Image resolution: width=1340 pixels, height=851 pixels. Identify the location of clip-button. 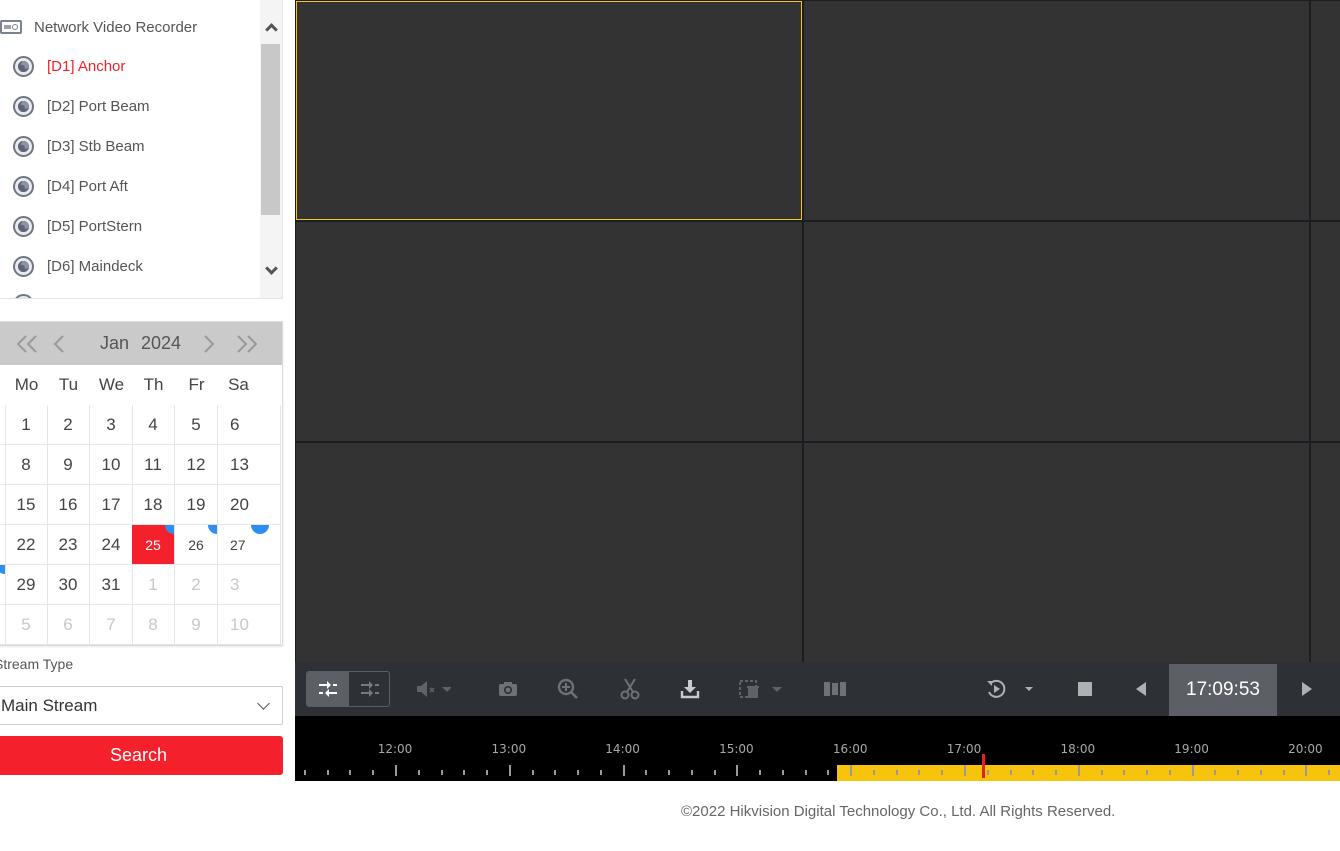
(630, 689).